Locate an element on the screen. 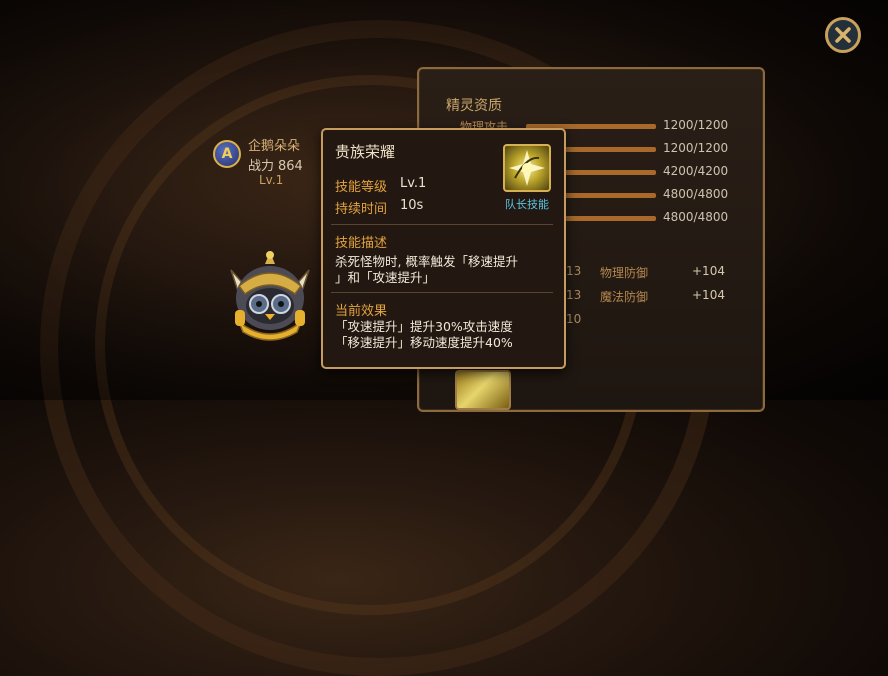  skill-icon is located at coordinates (527, 168).